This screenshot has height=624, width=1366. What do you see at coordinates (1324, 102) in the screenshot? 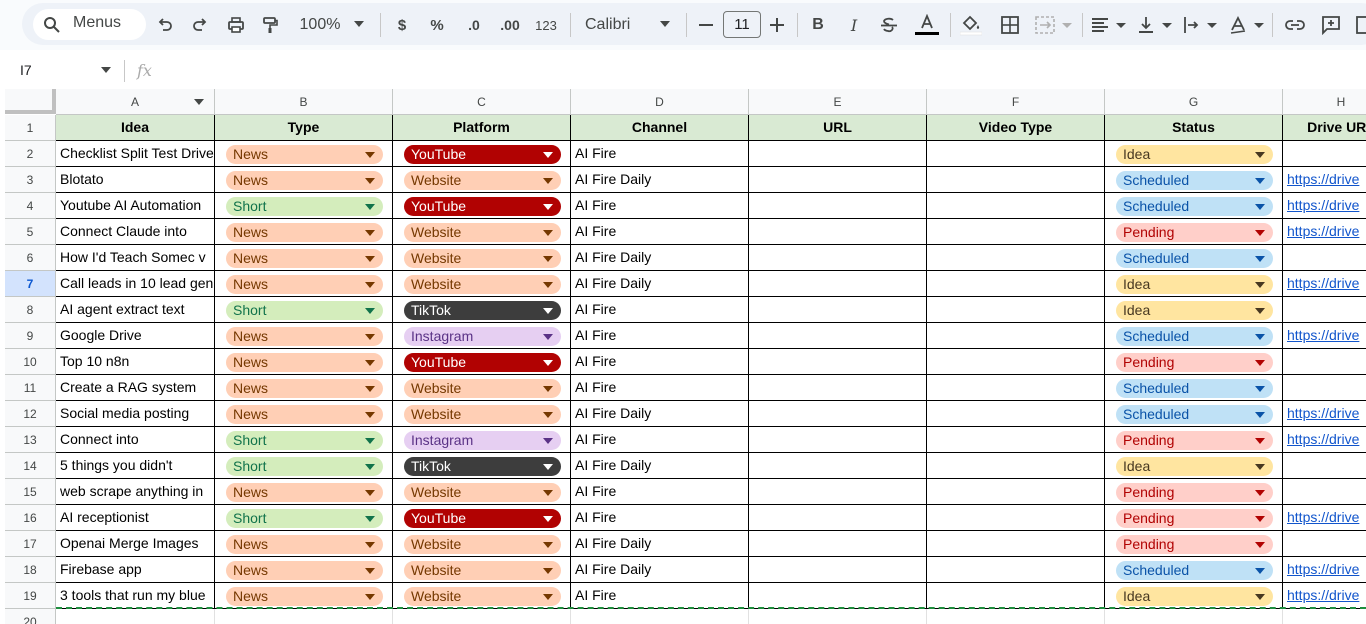
I see `column-header-h: H` at bounding box center [1324, 102].